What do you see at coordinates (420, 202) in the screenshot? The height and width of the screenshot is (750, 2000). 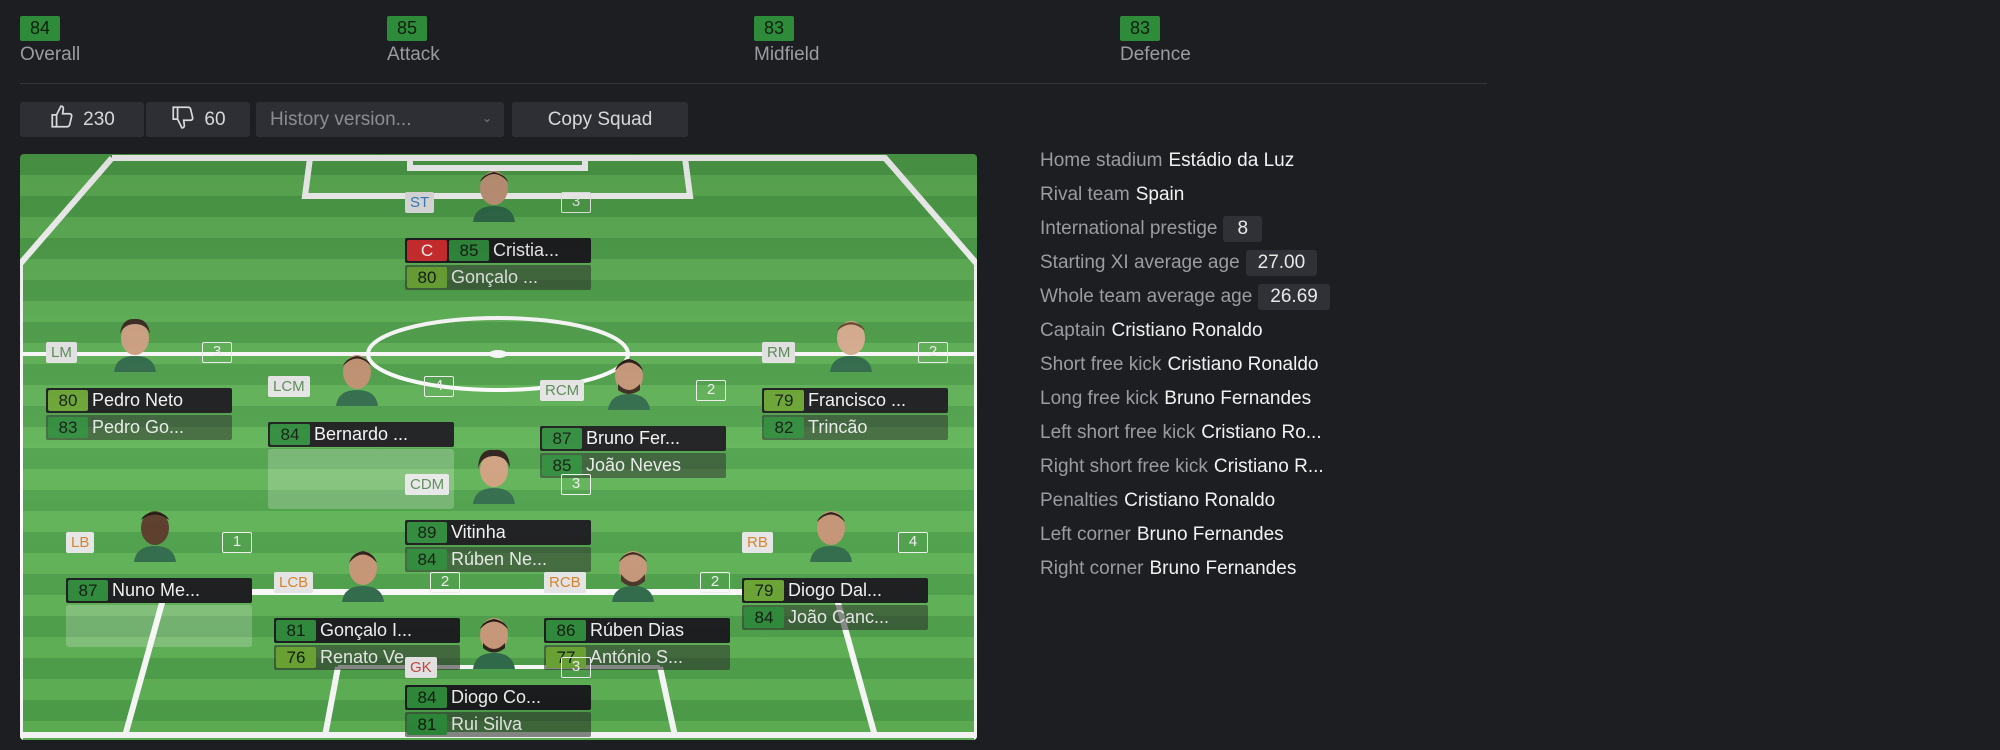 I see `position-label: ST` at bounding box center [420, 202].